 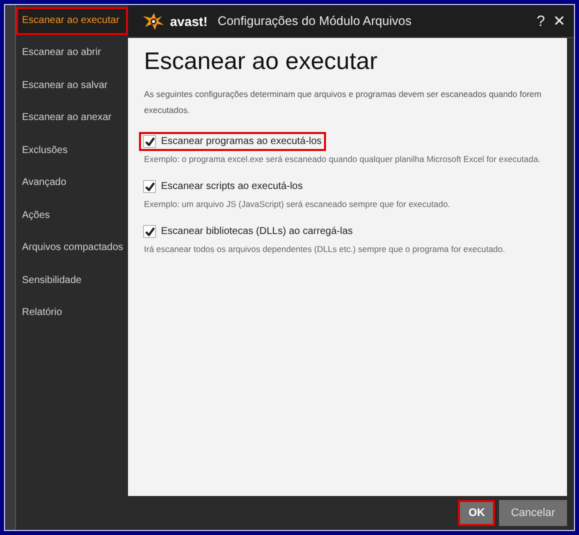 I want to click on help-button: ?, so click(x=540, y=21).